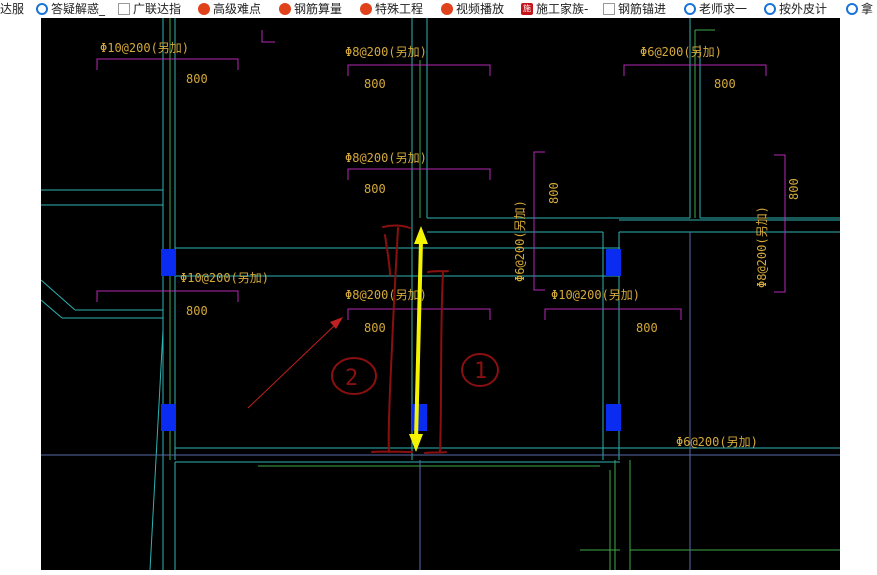  What do you see at coordinates (20, 296) in the screenshot?
I see `left-margin` at bounding box center [20, 296].